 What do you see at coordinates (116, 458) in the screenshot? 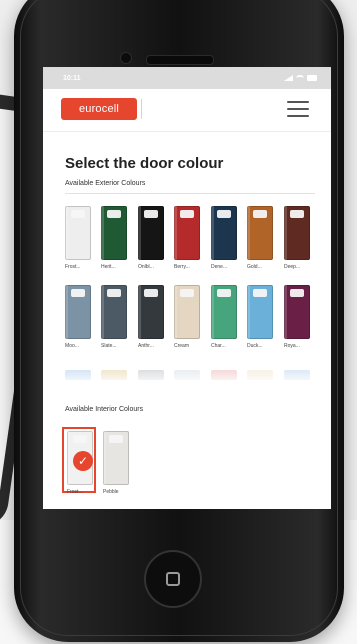
I see `interior-colour-swatch` at bounding box center [116, 458].